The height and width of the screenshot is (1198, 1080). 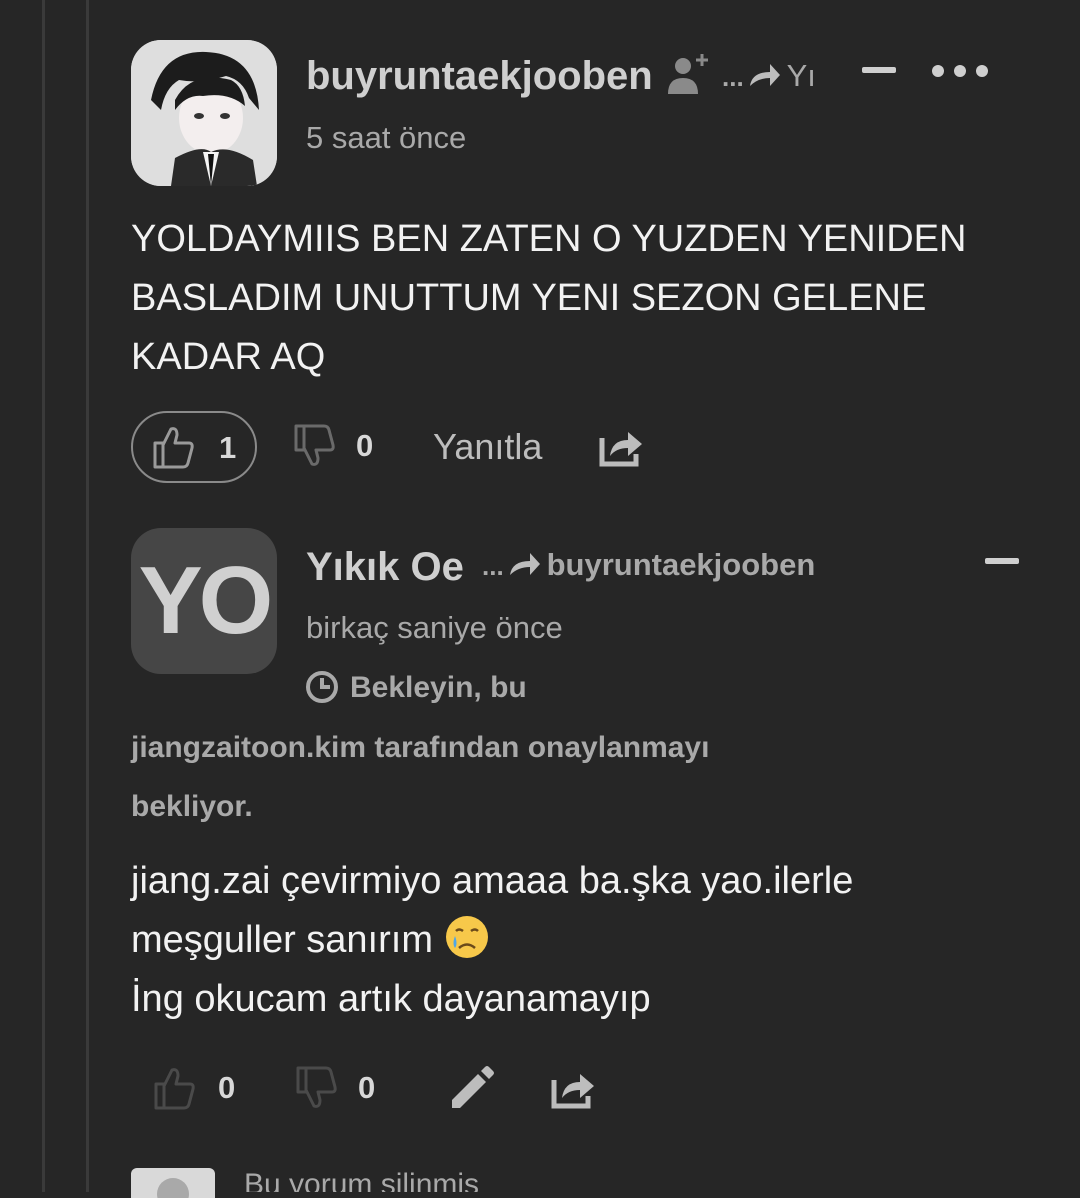 What do you see at coordinates (680, 564) in the screenshot?
I see `reply-to-name-2: buyruntaekjooben` at bounding box center [680, 564].